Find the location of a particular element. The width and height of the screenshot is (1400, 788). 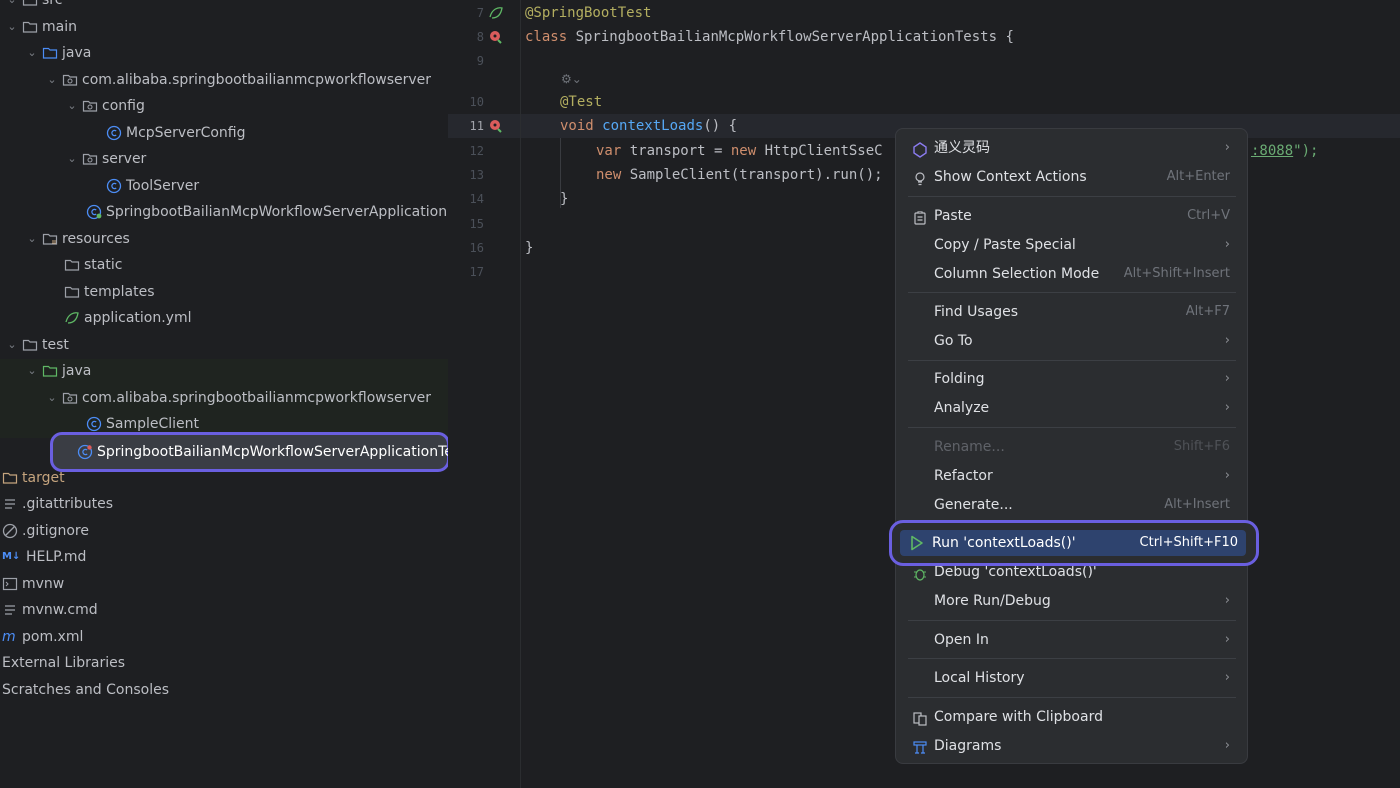

menu-item-go-to: Go To › is located at coordinates (1073, 341).